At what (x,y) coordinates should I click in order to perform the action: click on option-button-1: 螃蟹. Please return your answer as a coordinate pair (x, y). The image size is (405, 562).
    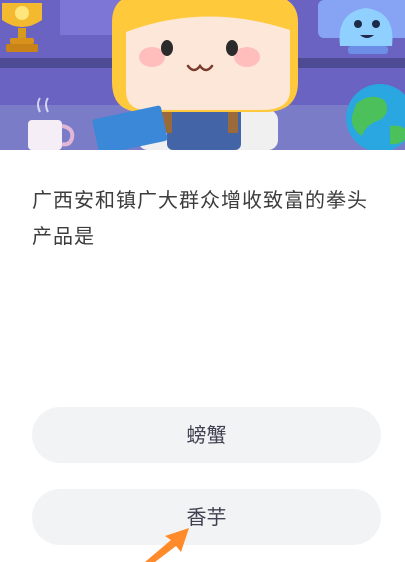
    Looking at the image, I should click on (206, 435).